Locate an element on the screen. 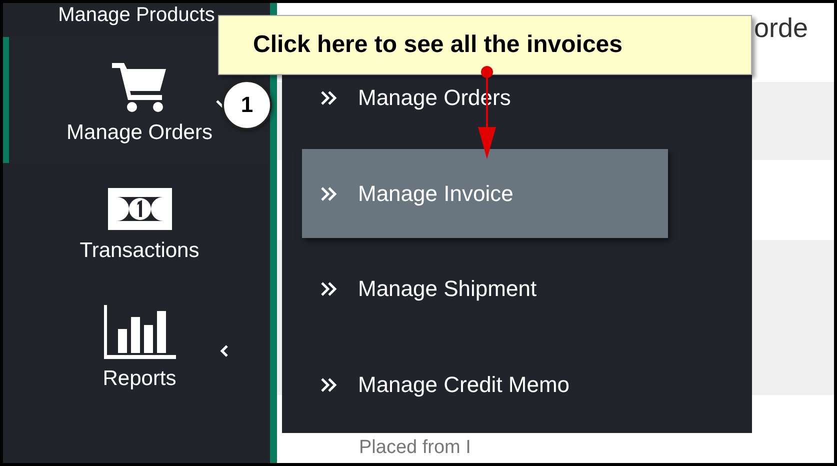 Image resolution: width=837 pixels, height=466 pixels. banknote-icon is located at coordinates (139, 209).